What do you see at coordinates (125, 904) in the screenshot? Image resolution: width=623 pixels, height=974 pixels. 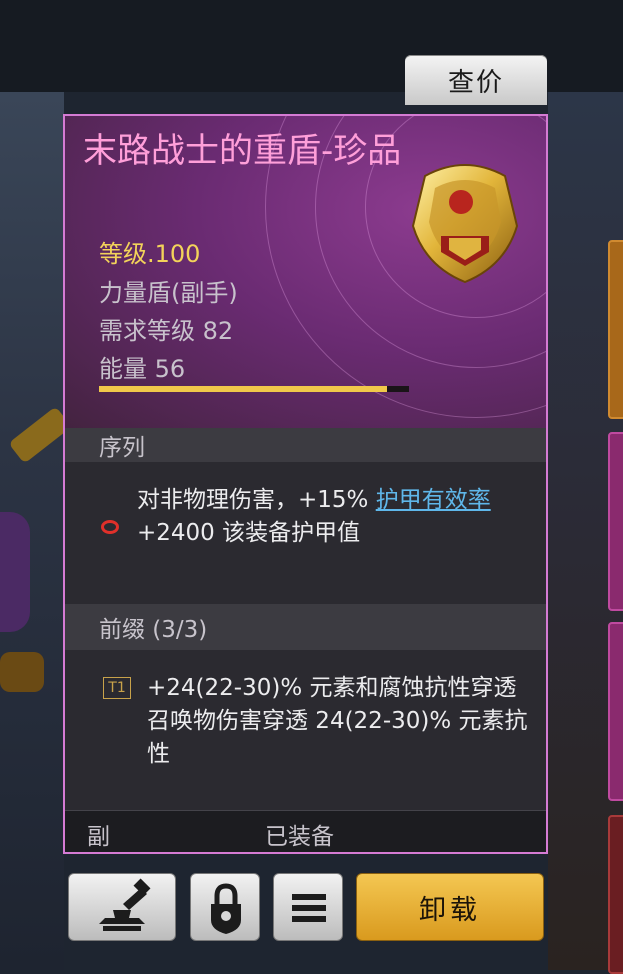 I see `anvil-hammer-icon` at bounding box center [125, 904].